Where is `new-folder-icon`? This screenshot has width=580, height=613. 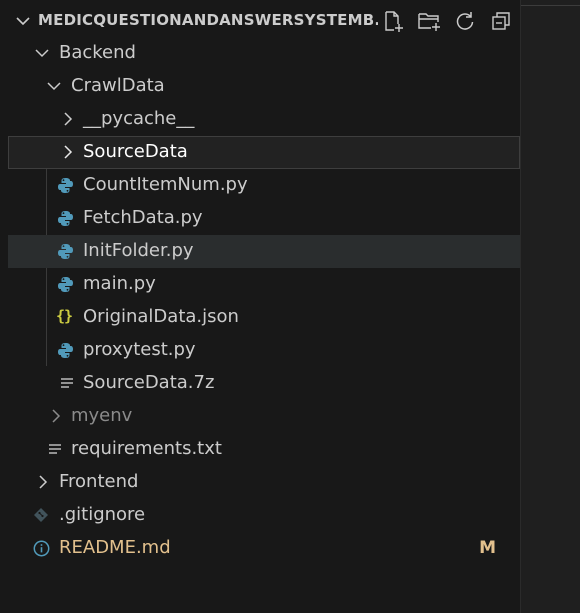
new-folder-icon is located at coordinates (429, 21).